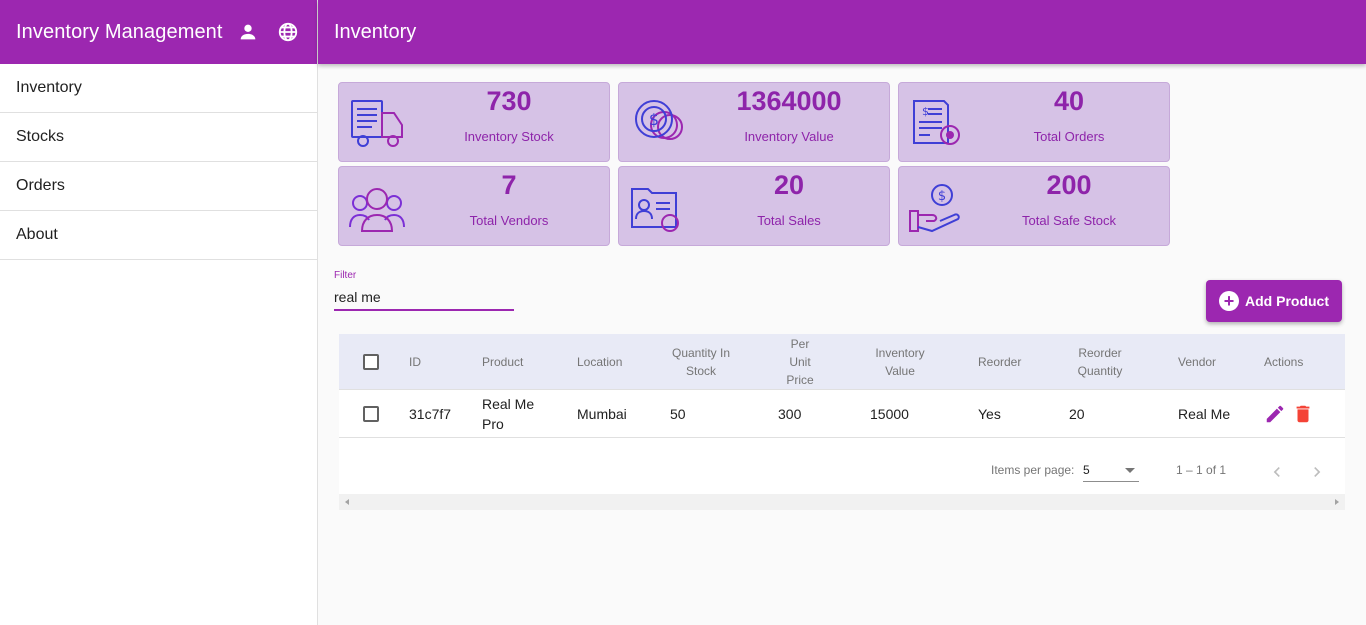 Image resolution: width=1366 pixels, height=625 pixels. What do you see at coordinates (900, 361) in the screenshot?
I see `header-inventory-value: Inventory Value` at bounding box center [900, 361].